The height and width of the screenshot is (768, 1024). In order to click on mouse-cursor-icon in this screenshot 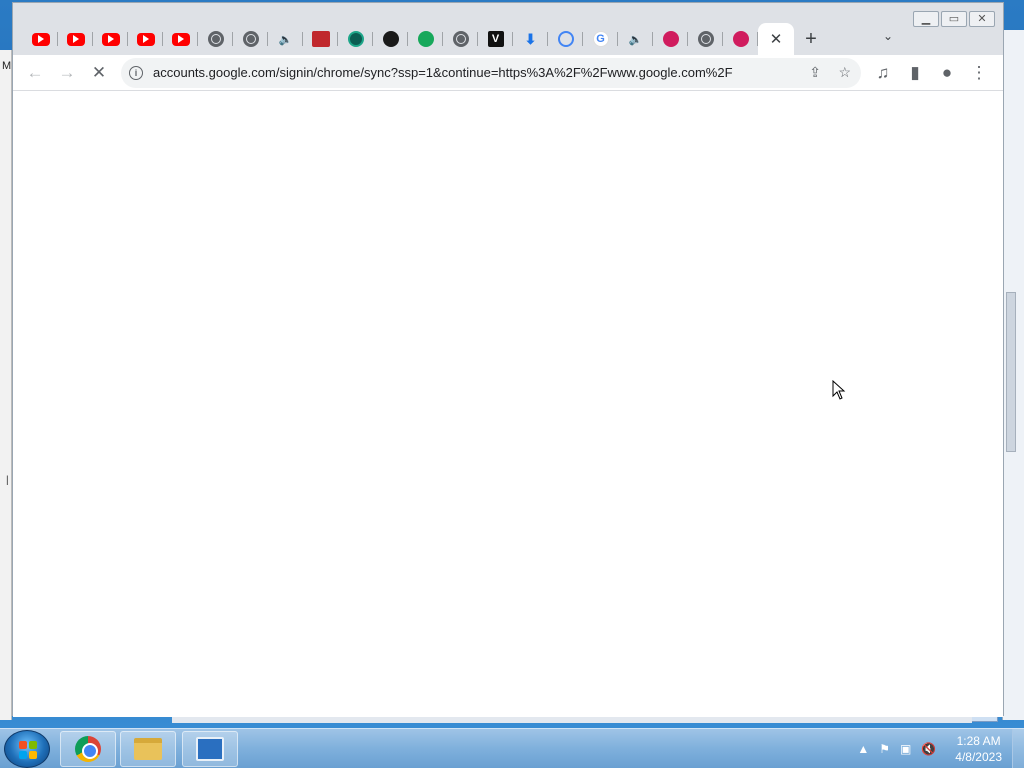, I will do `click(839, 390)`.